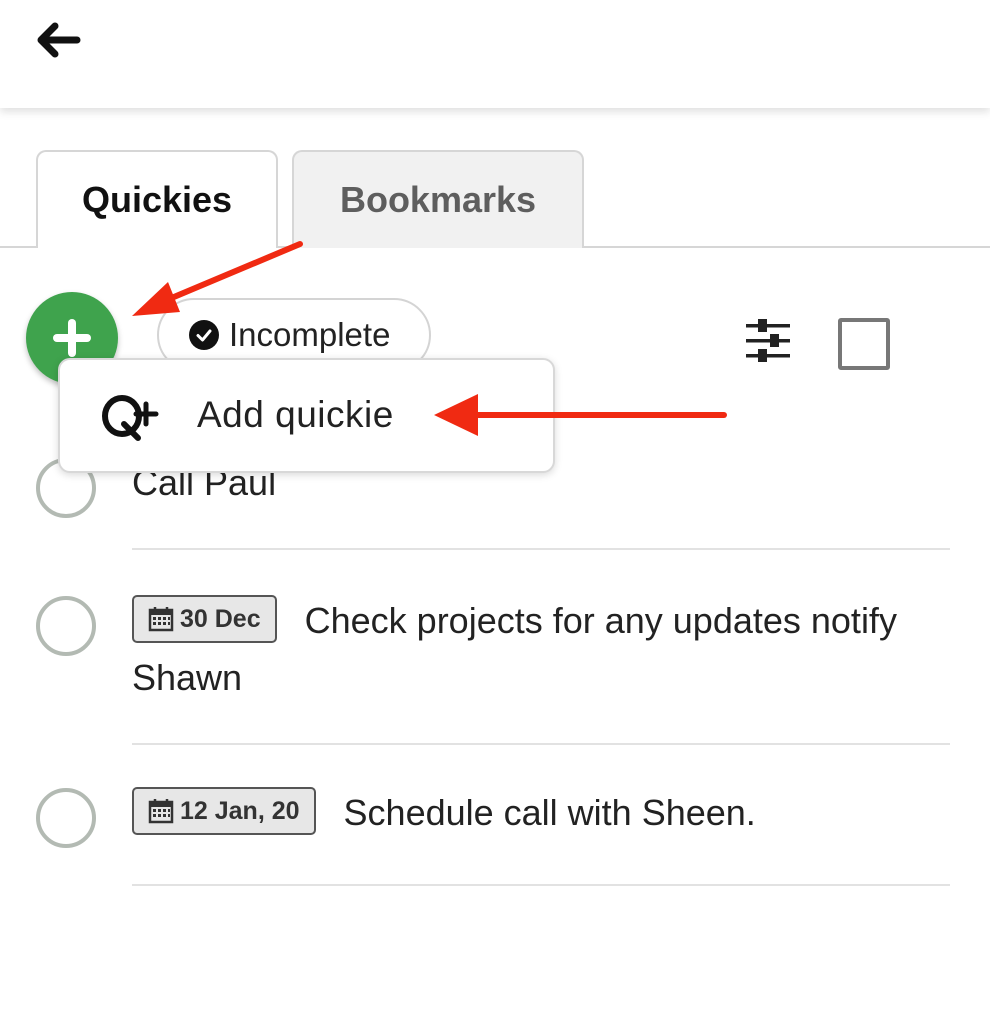  What do you see at coordinates (495, 54) in the screenshot?
I see `app-header` at bounding box center [495, 54].